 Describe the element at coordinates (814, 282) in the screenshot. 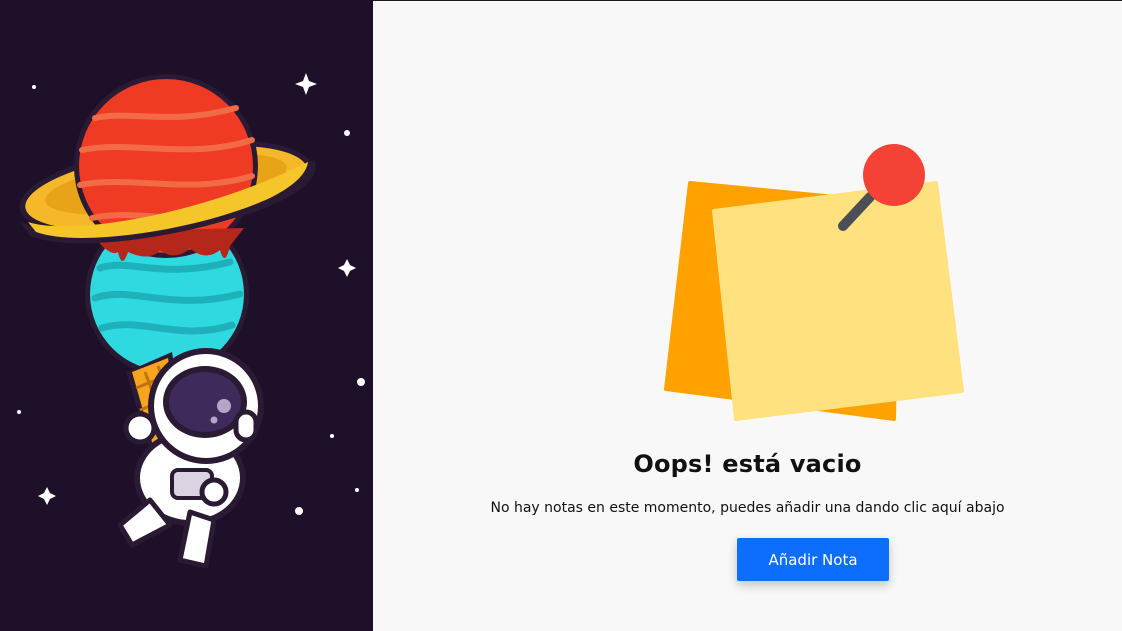

I see `sticky-notes-pin-icon` at that location.